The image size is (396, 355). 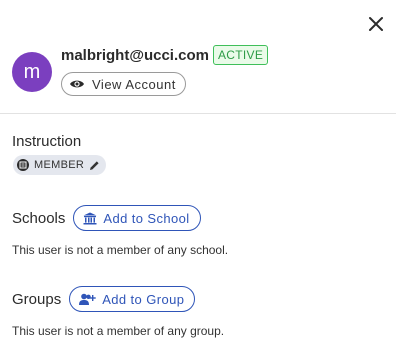 I want to click on avatar-initial: m, so click(x=32, y=71).